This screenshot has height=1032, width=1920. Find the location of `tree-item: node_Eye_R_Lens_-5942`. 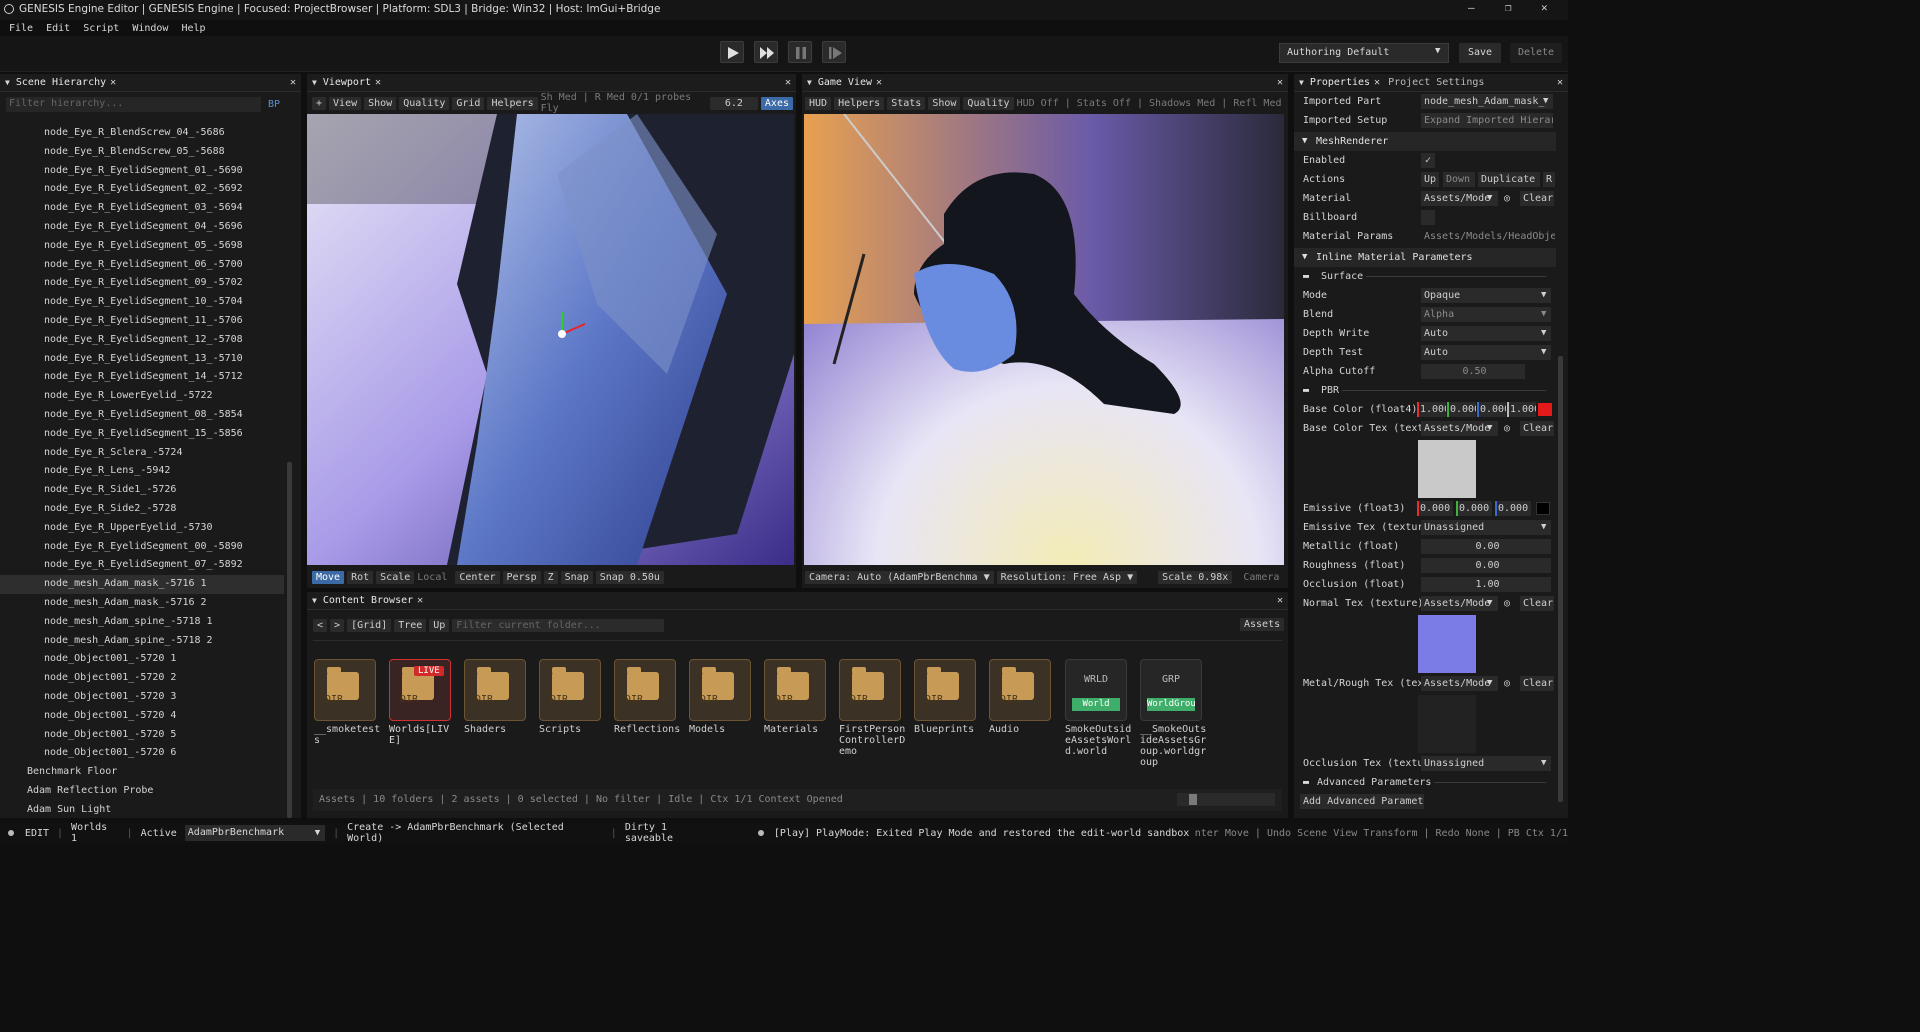

tree-item: node_Eye_R_Lens_-5942 is located at coordinates (142, 471).